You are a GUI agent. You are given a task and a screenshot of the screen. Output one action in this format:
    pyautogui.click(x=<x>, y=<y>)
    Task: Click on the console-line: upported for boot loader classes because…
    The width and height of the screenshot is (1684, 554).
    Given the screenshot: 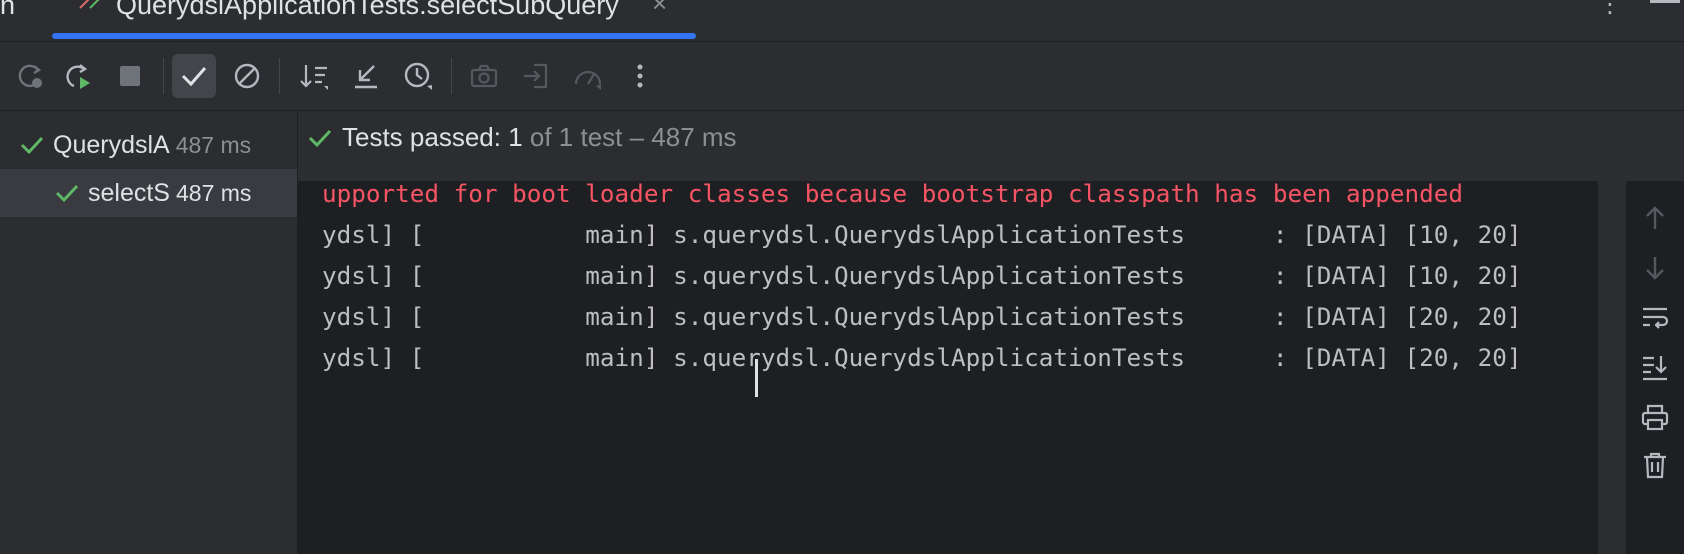 What is the action you would take?
    pyautogui.click(x=892, y=194)
    